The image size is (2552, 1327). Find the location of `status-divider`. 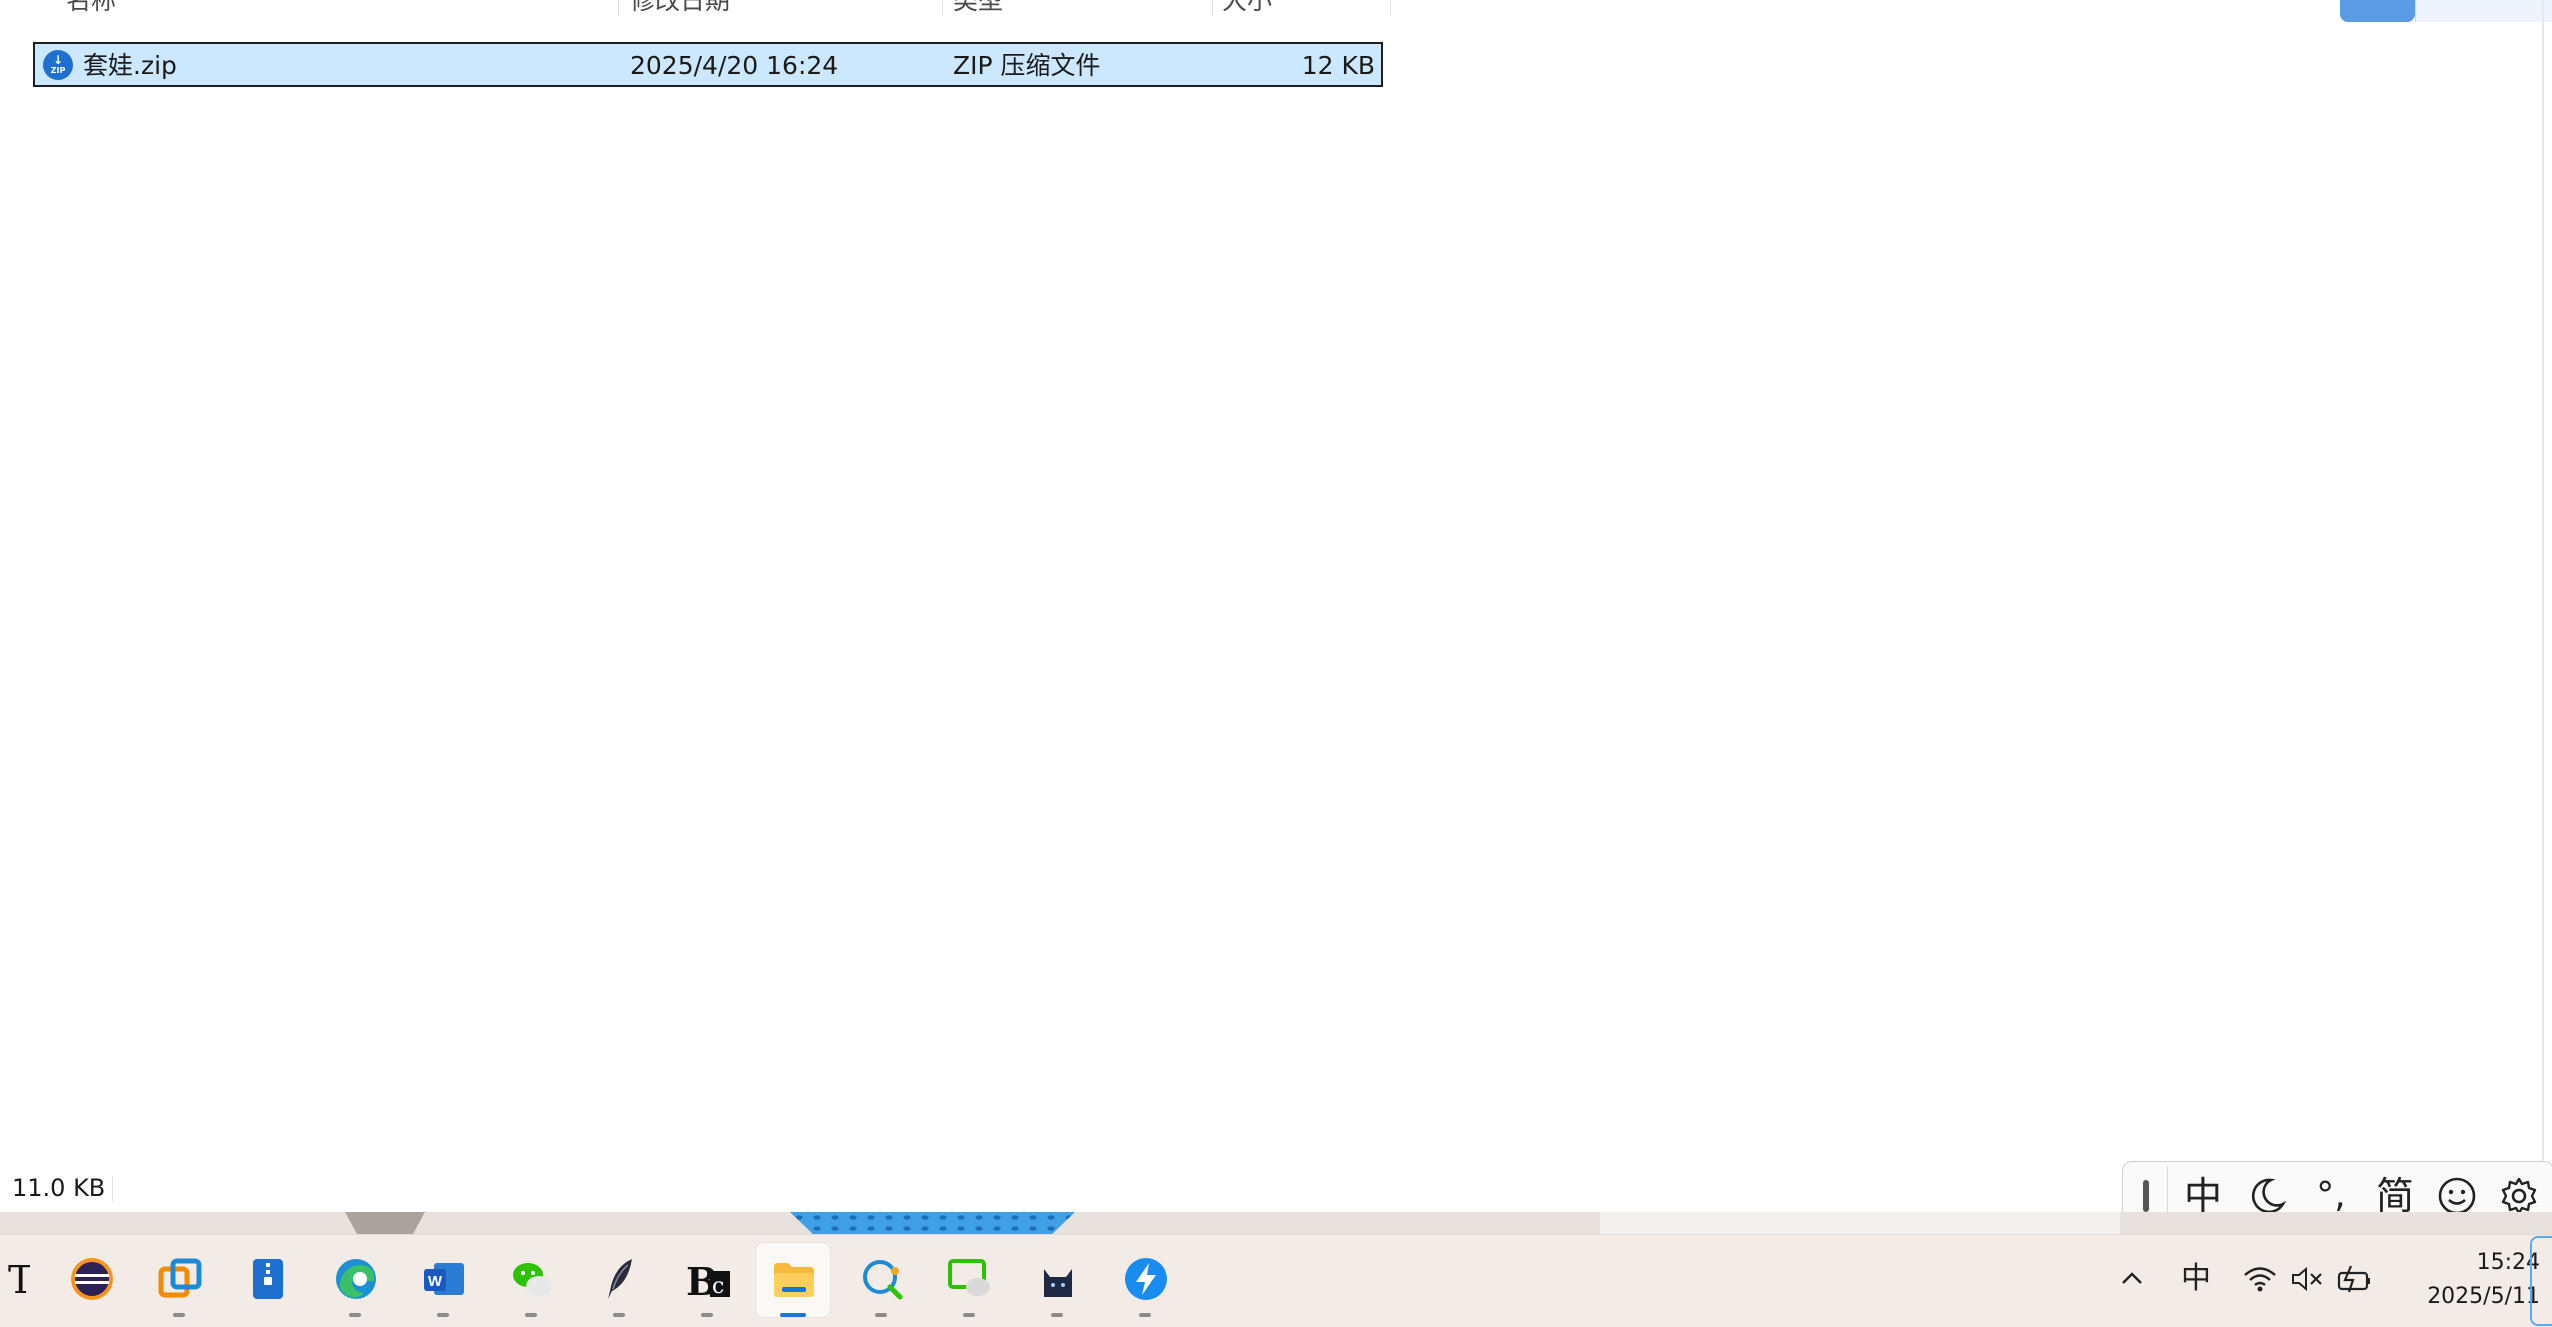

status-divider is located at coordinates (112, 1189).